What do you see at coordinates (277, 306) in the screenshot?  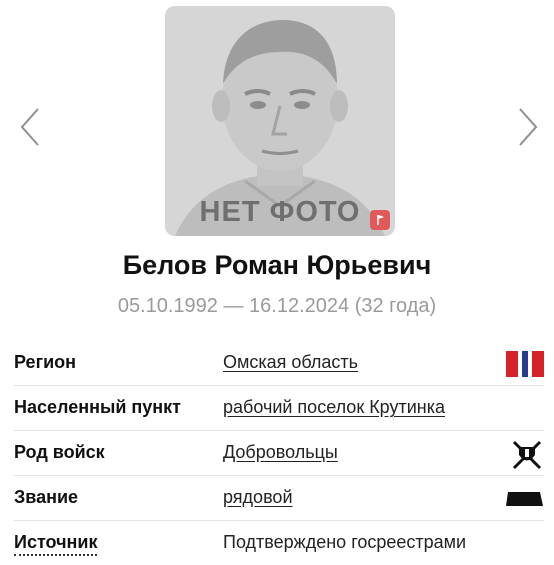 I see `life-dates: 05.10.1992 — 16.12.2024 (32 года)` at bounding box center [277, 306].